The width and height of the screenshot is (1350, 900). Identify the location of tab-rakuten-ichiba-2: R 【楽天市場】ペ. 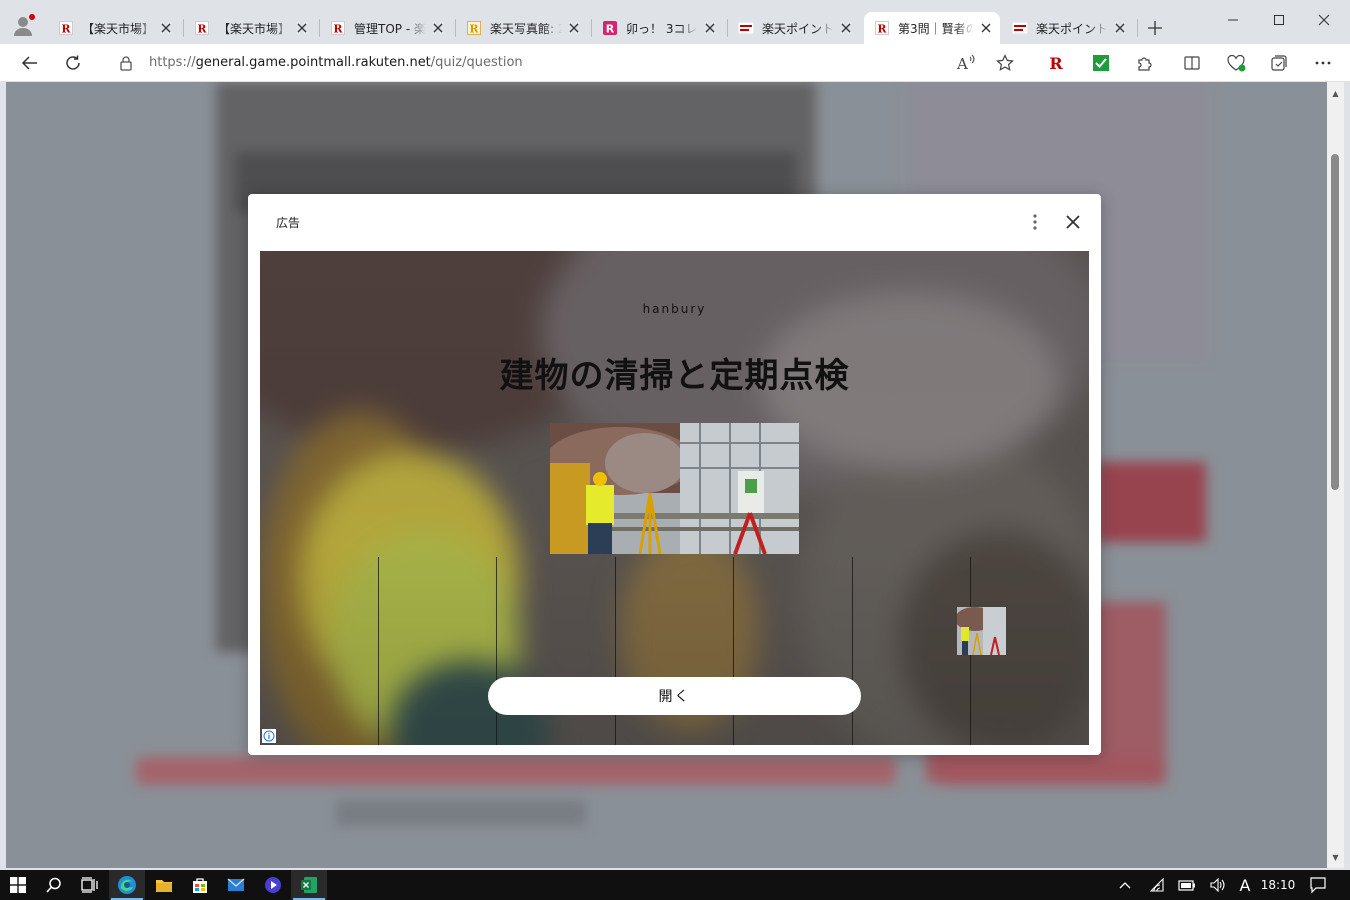
(250, 28).